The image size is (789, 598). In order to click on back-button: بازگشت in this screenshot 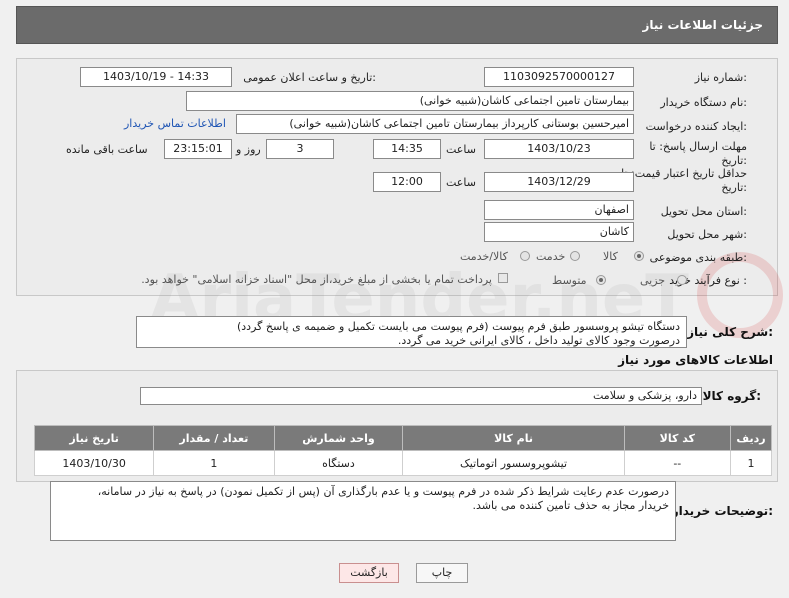, I will do `click(369, 573)`.